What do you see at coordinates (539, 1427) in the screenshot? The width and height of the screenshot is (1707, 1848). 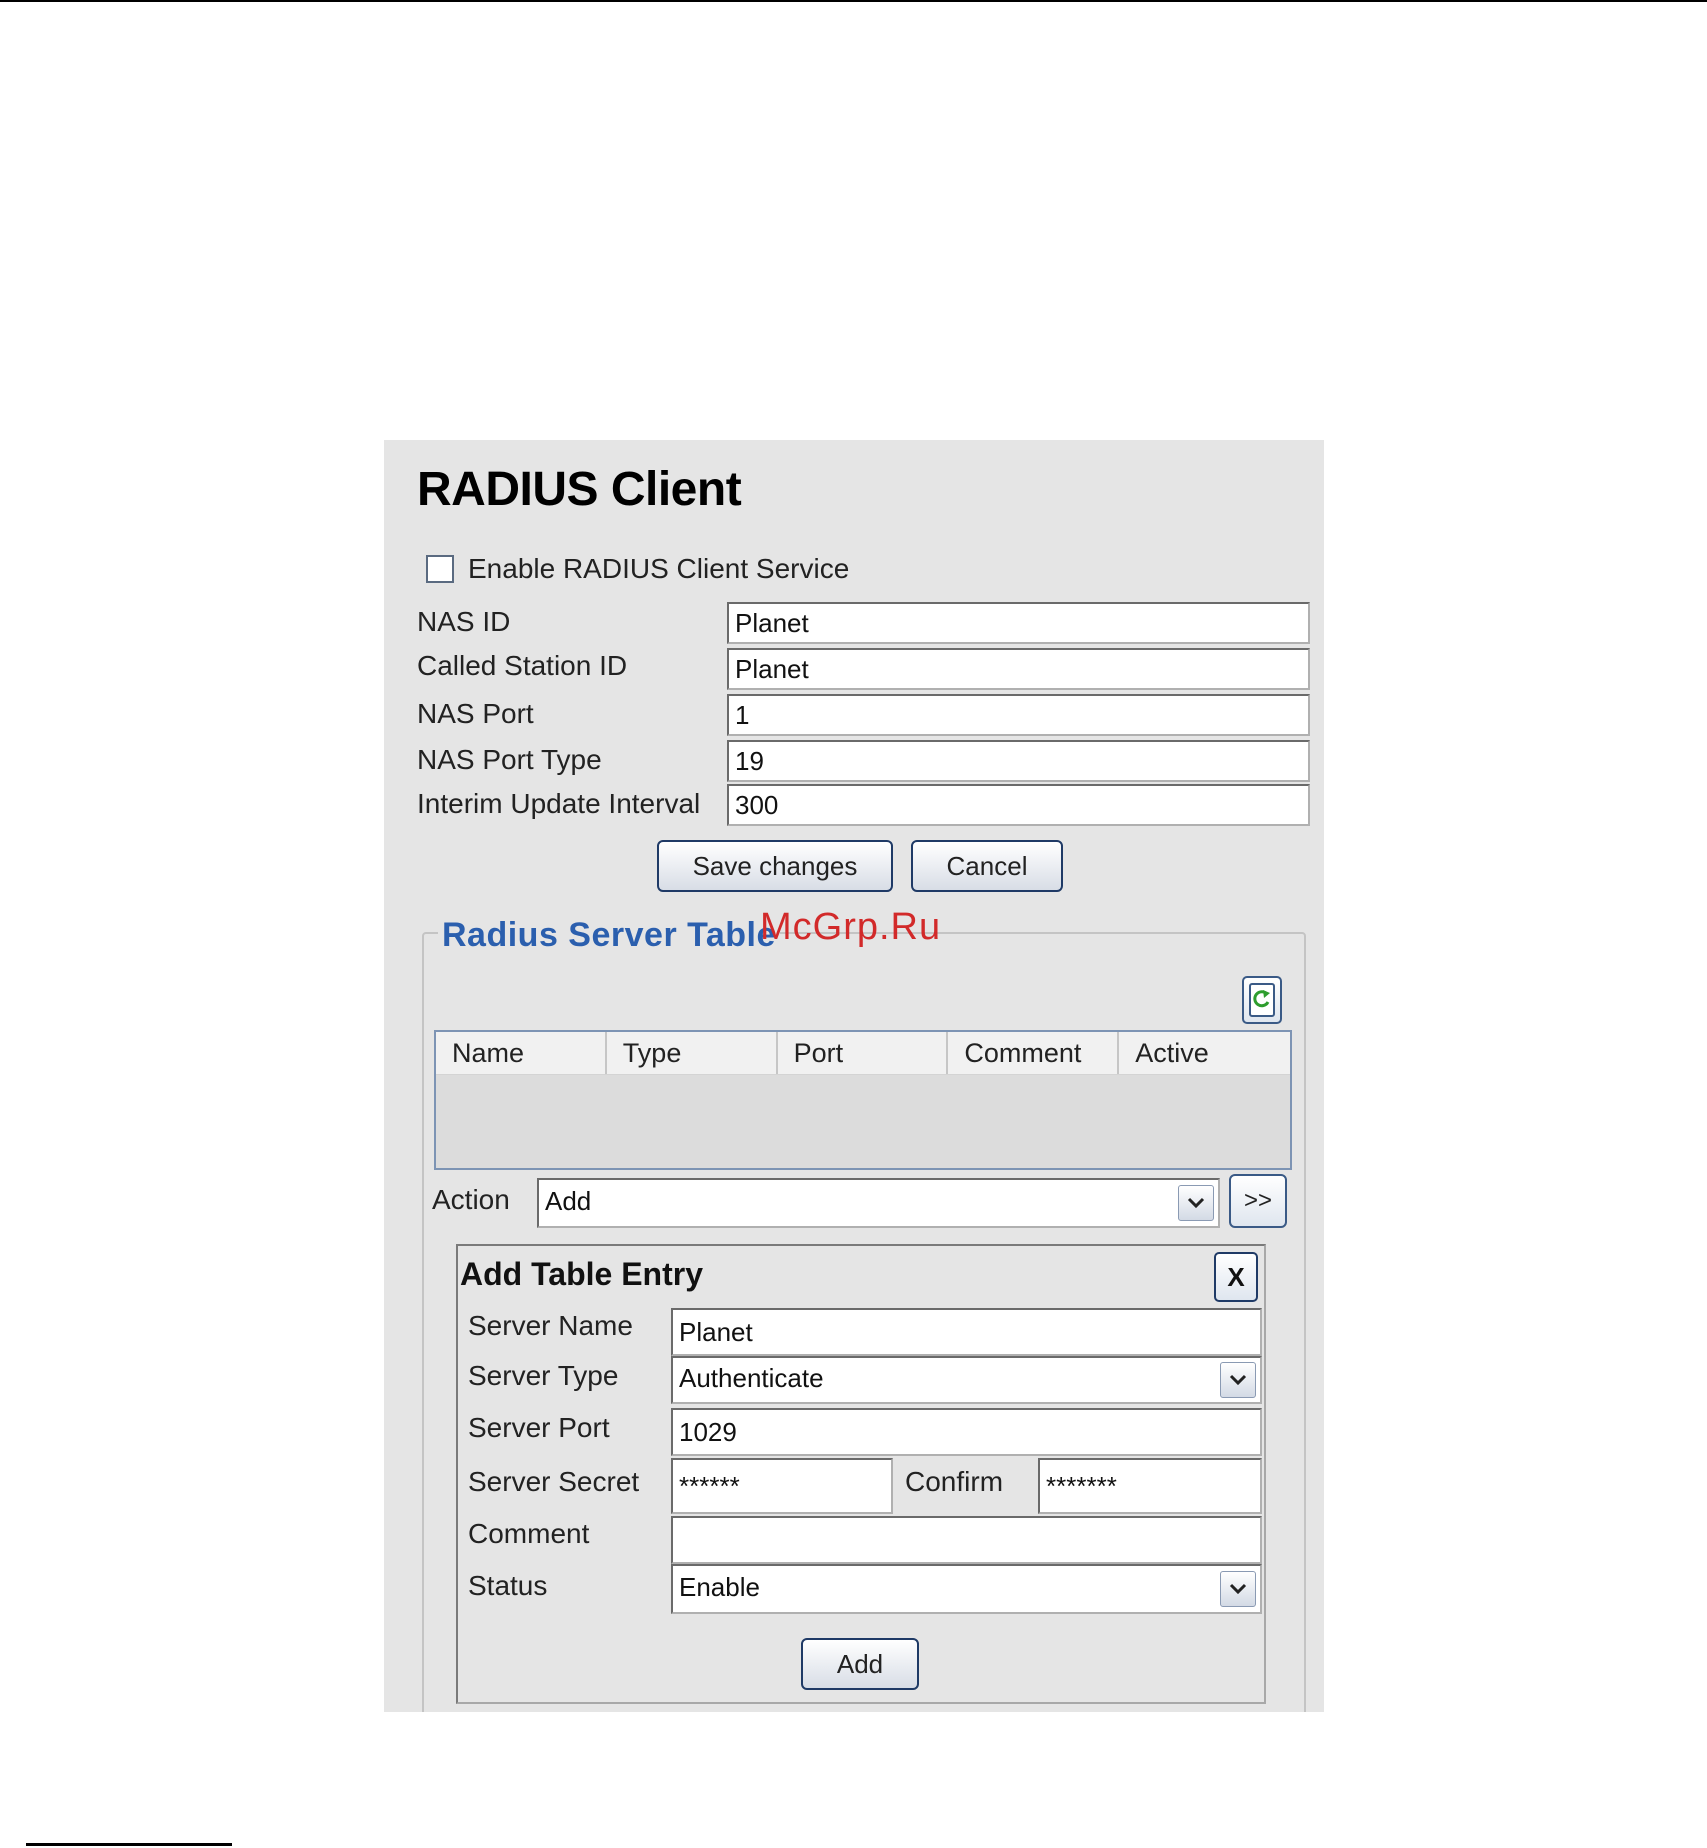 I see `server-port-label: Server Port` at bounding box center [539, 1427].